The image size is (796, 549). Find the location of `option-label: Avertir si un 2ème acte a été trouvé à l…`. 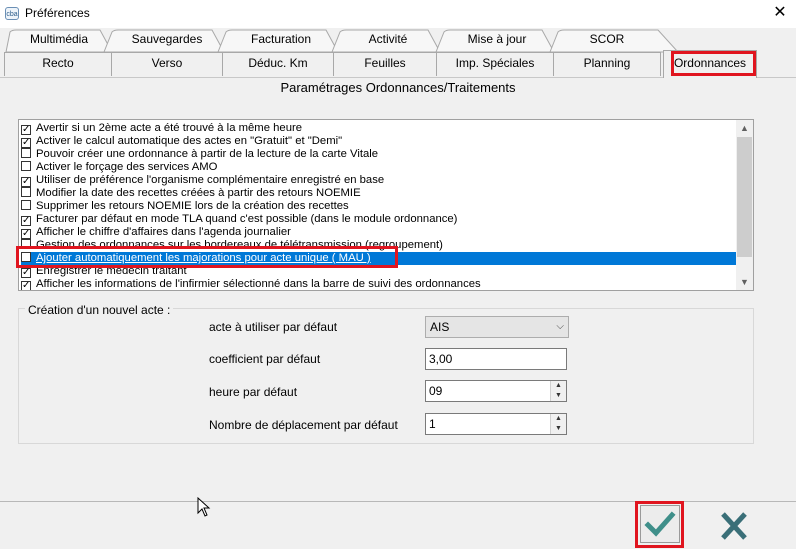

option-label: Avertir si un 2ème acte a été trouvé à l… is located at coordinates (169, 128).